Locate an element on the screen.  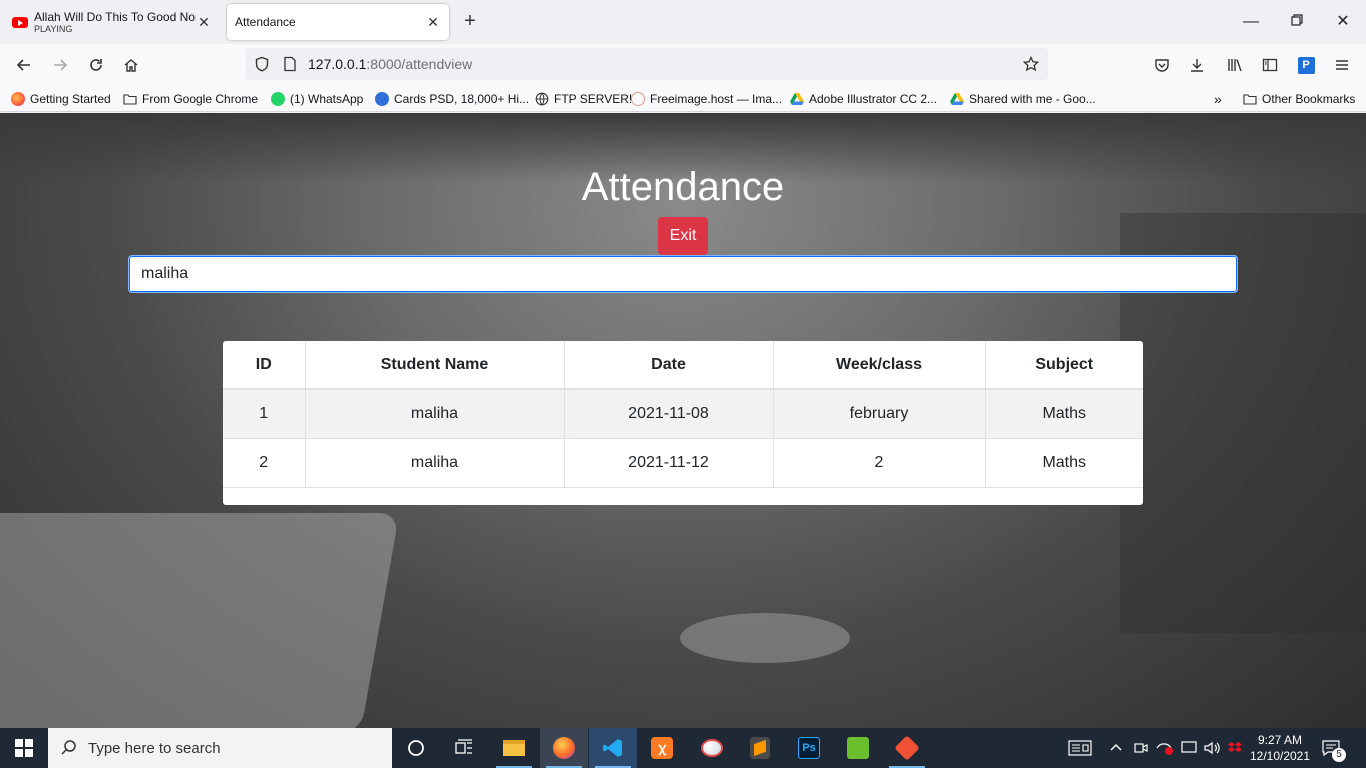
url-bar: 127.0.0.1:8000/attendview is located at coordinates (647, 64).